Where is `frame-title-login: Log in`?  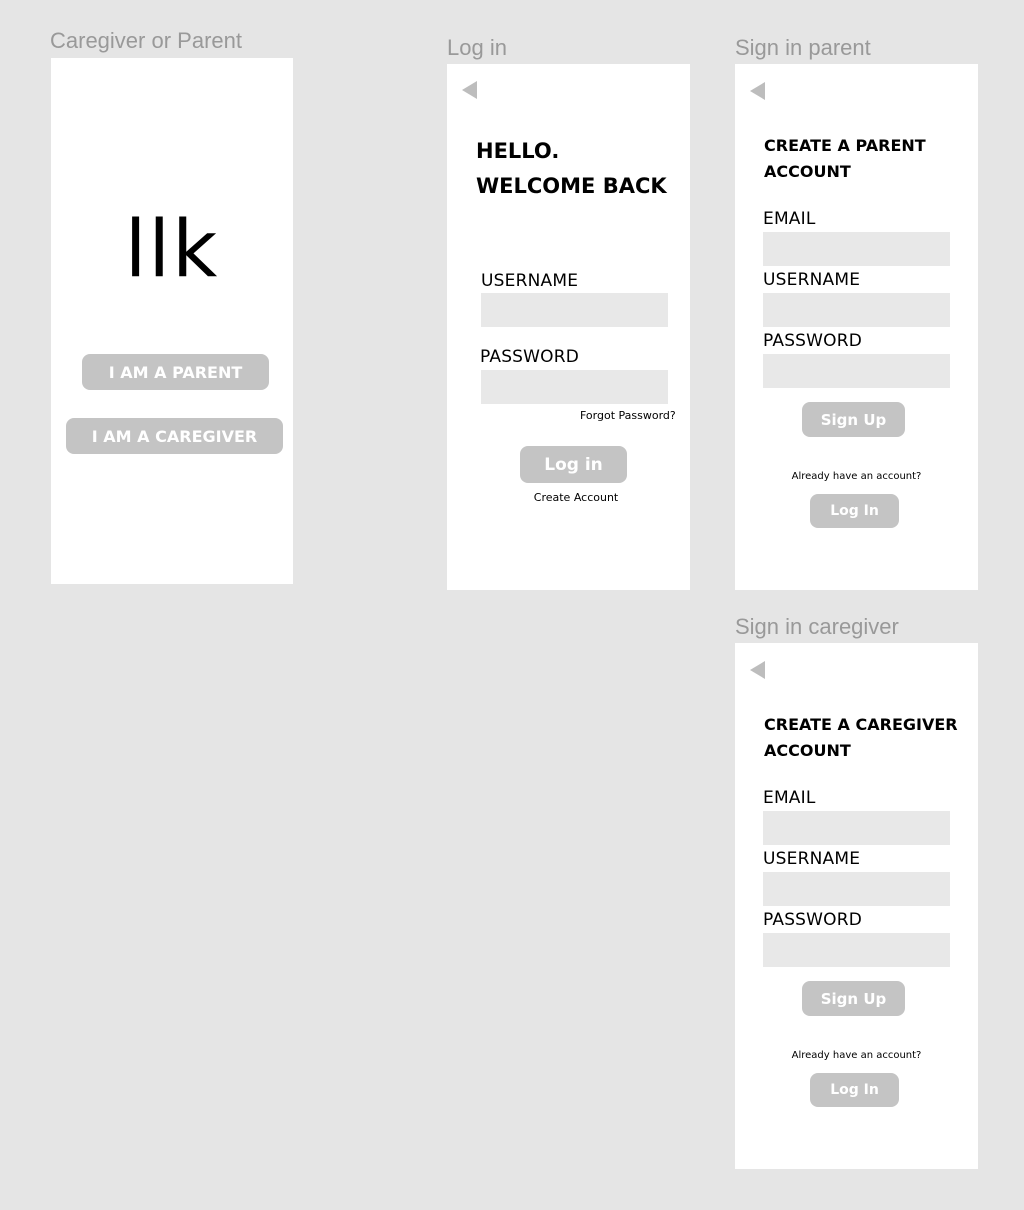 frame-title-login: Log in is located at coordinates (477, 47).